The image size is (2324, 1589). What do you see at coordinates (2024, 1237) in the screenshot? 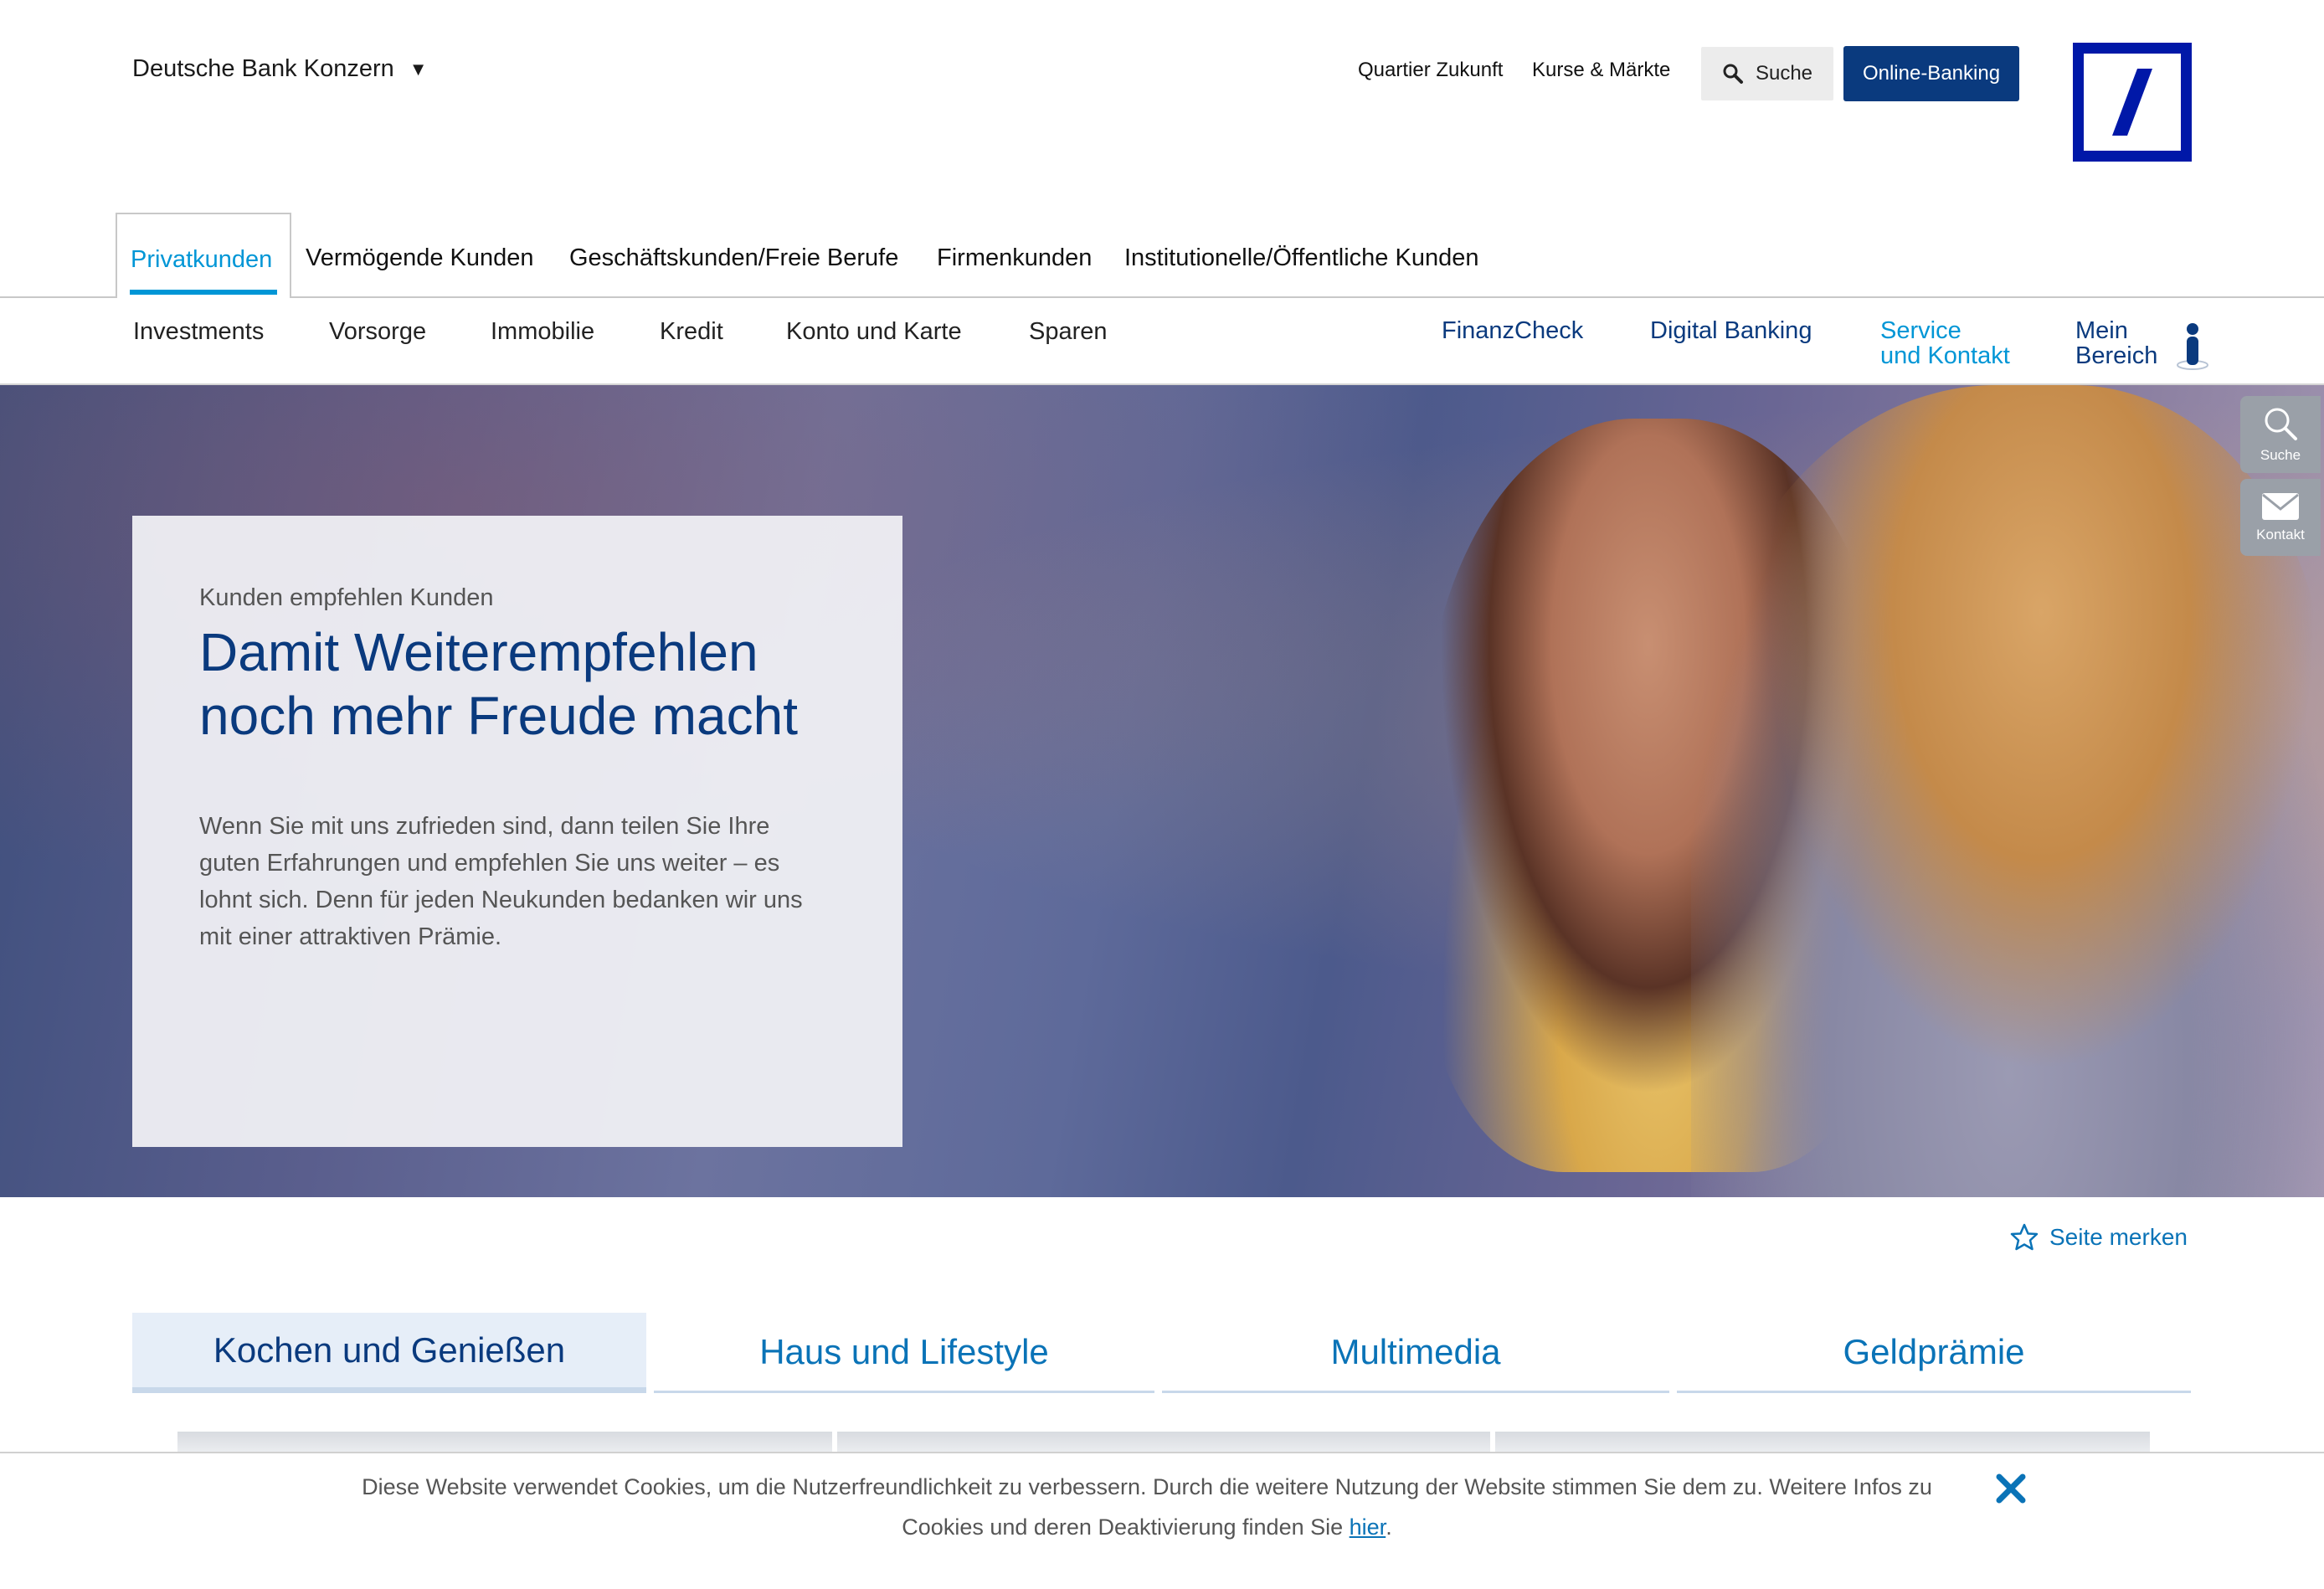
I see `star-icon` at bounding box center [2024, 1237].